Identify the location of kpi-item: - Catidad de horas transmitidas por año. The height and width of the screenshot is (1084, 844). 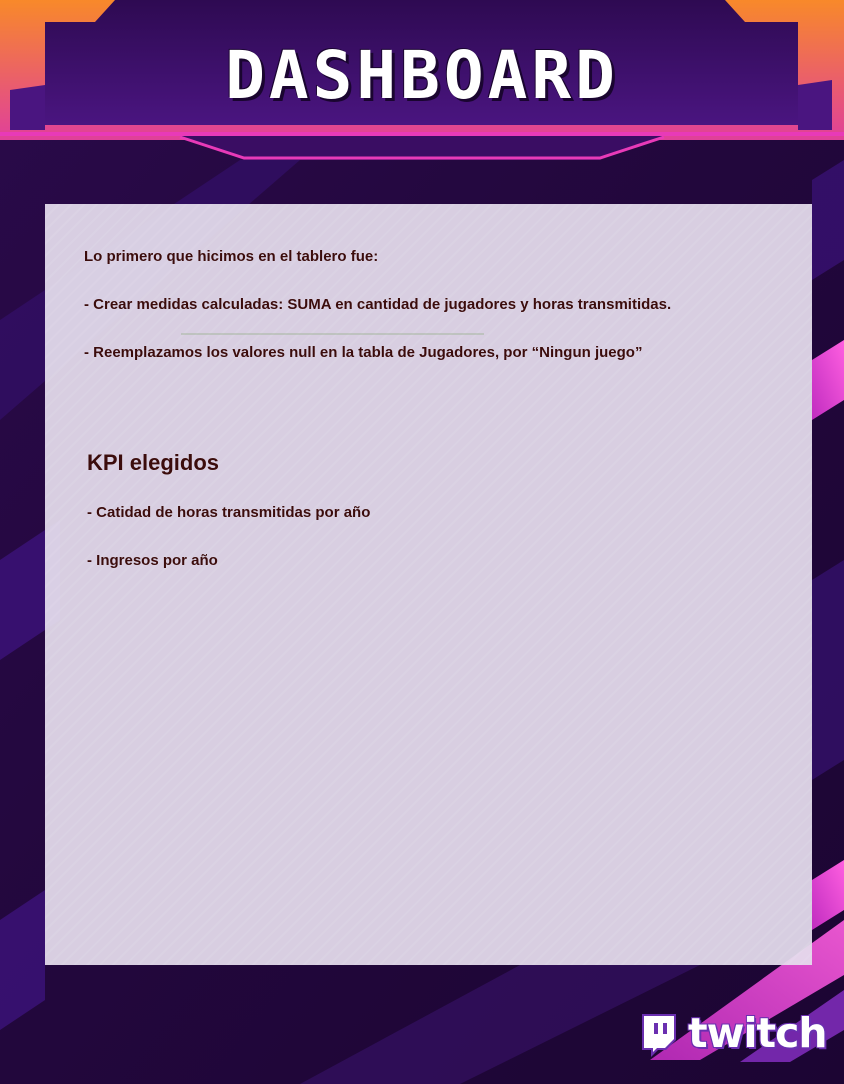
(229, 512).